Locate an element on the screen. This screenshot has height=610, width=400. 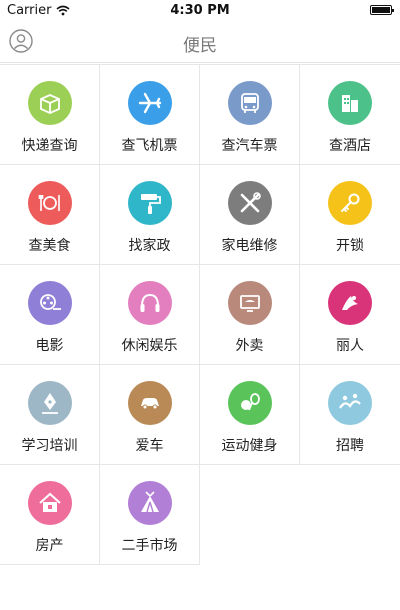
service-label: 学习培训 is located at coordinates (49, 446).